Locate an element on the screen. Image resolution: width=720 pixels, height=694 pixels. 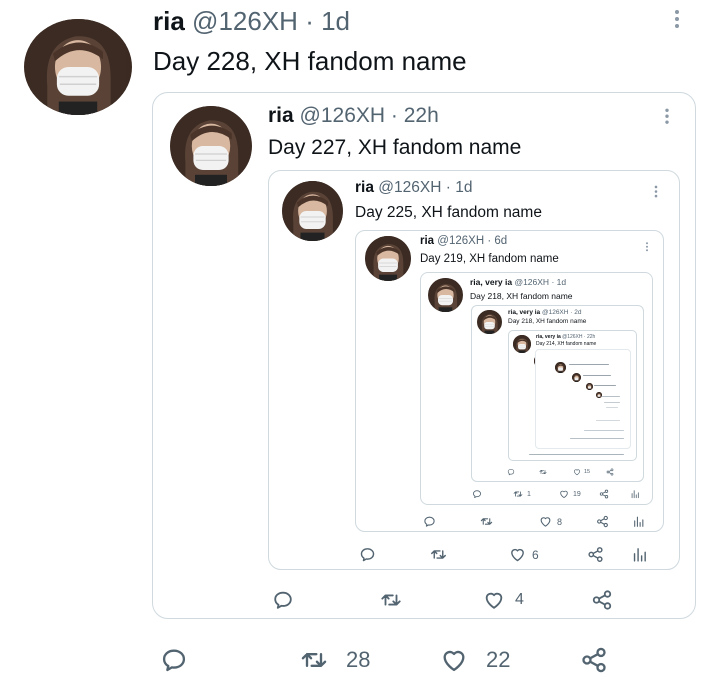
retweet-count: 1 is located at coordinates (529, 494).